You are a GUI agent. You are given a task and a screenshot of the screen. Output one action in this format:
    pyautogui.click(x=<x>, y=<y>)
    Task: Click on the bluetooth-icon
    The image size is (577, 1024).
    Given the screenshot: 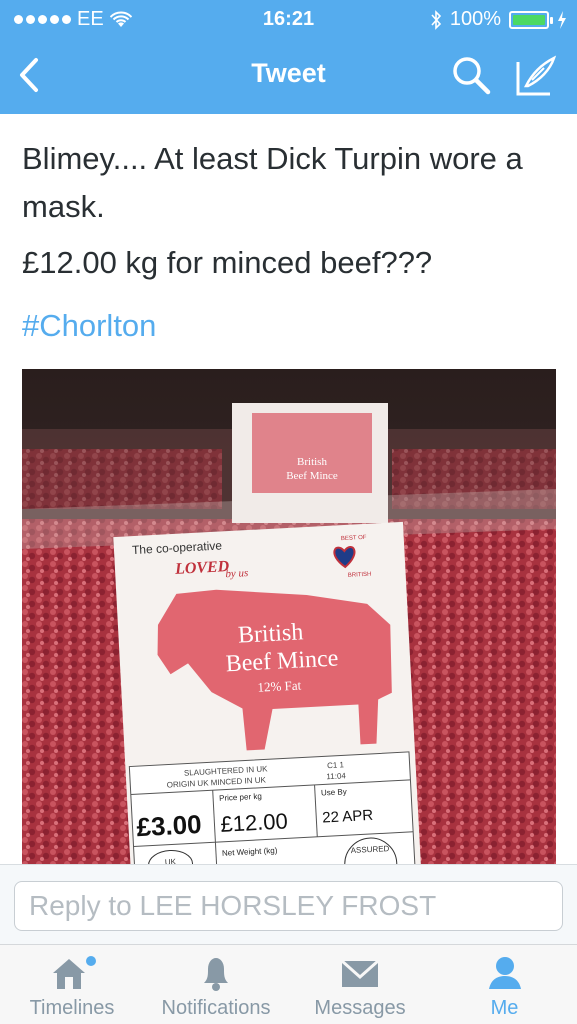 What is the action you would take?
    pyautogui.click(x=436, y=19)
    